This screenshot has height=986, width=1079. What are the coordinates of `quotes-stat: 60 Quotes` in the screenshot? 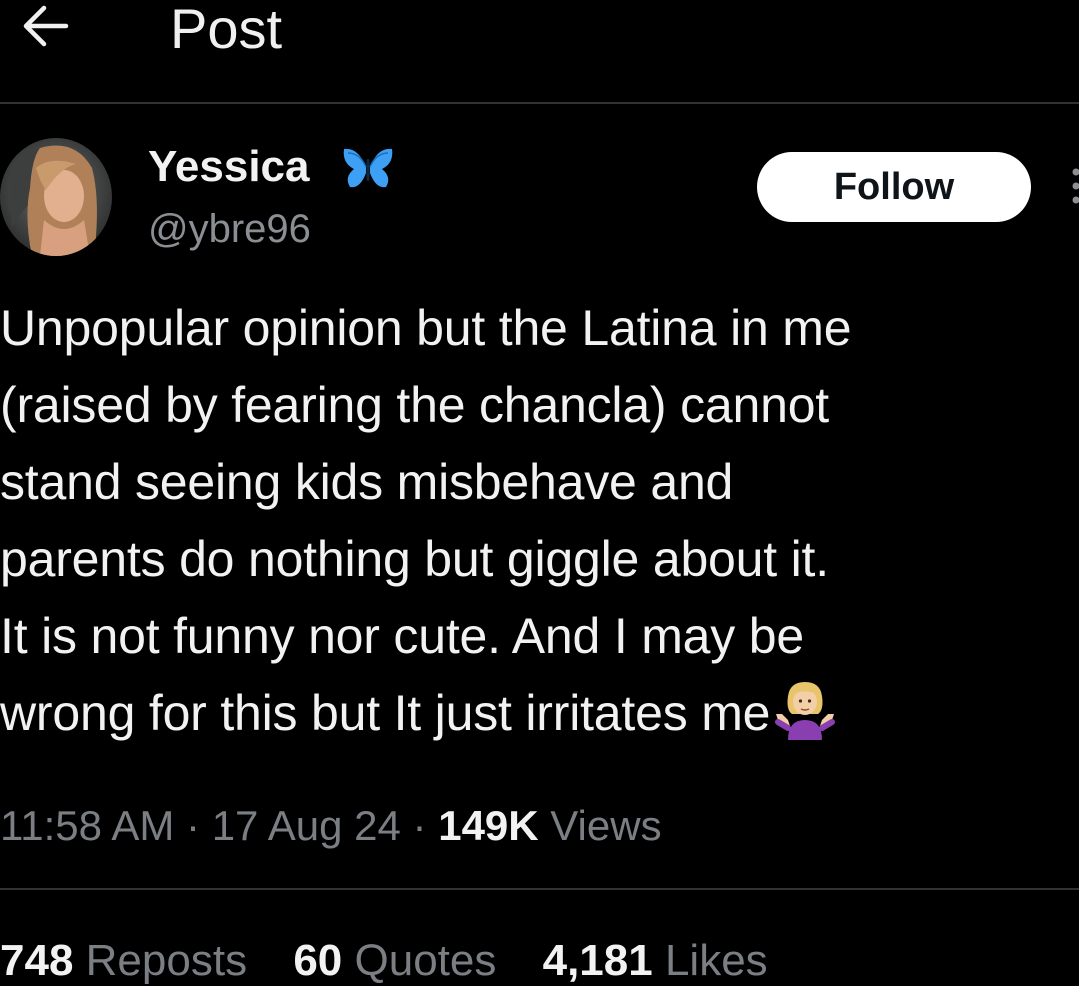 It's located at (394, 960).